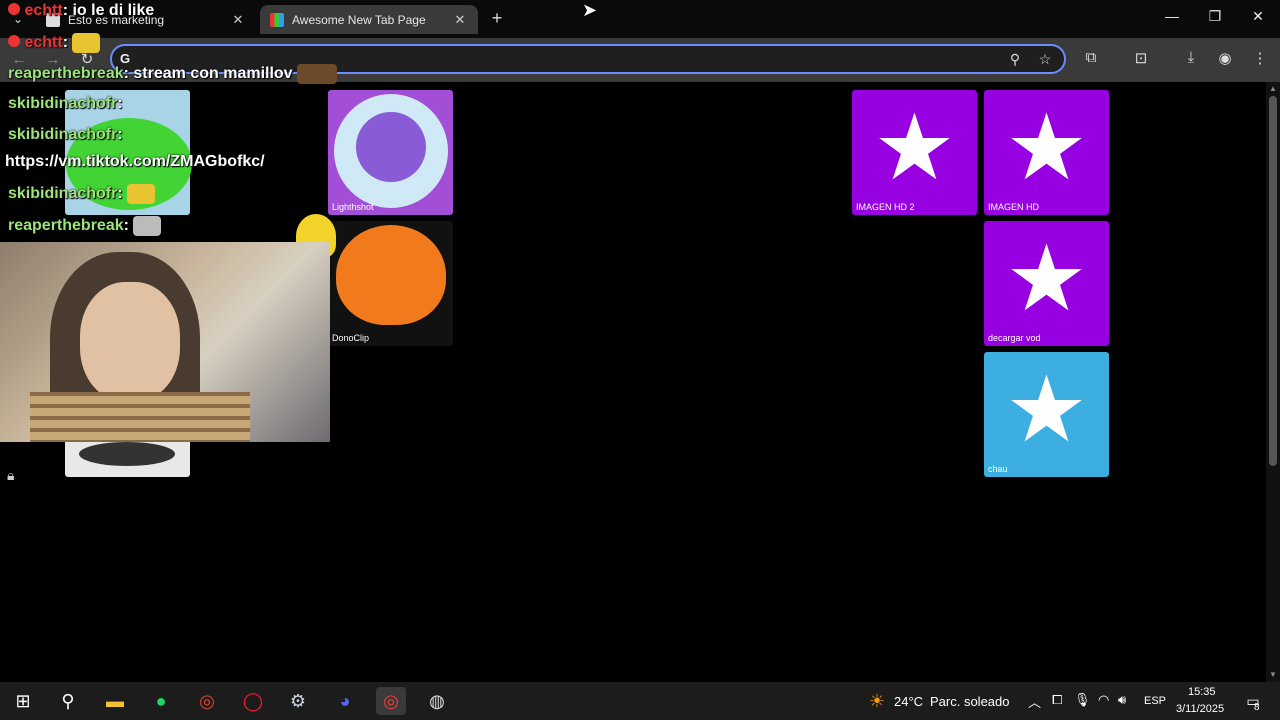 The height and width of the screenshot is (720, 1280). I want to click on tab-awesome-new-tab-page: Awesome New Tab Page ✕, so click(369, 19).